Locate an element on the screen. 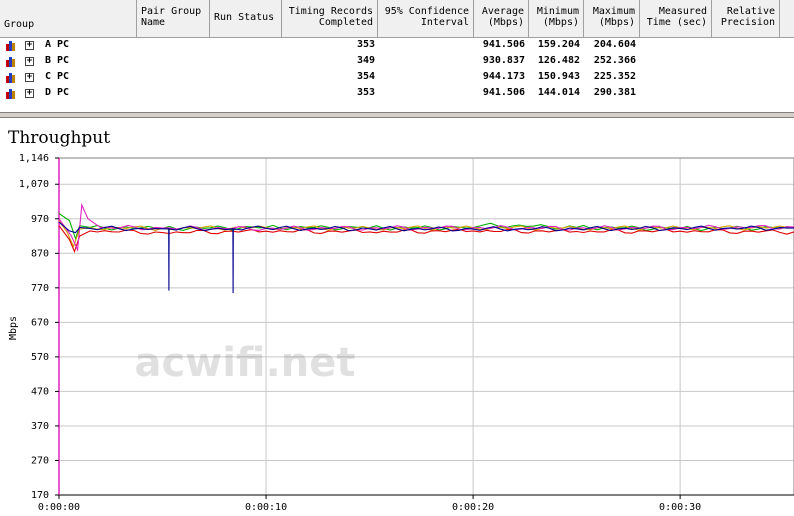 This screenshot has height=516, width=794. timing-records-value: 354 is located at coordinates (365, 76).